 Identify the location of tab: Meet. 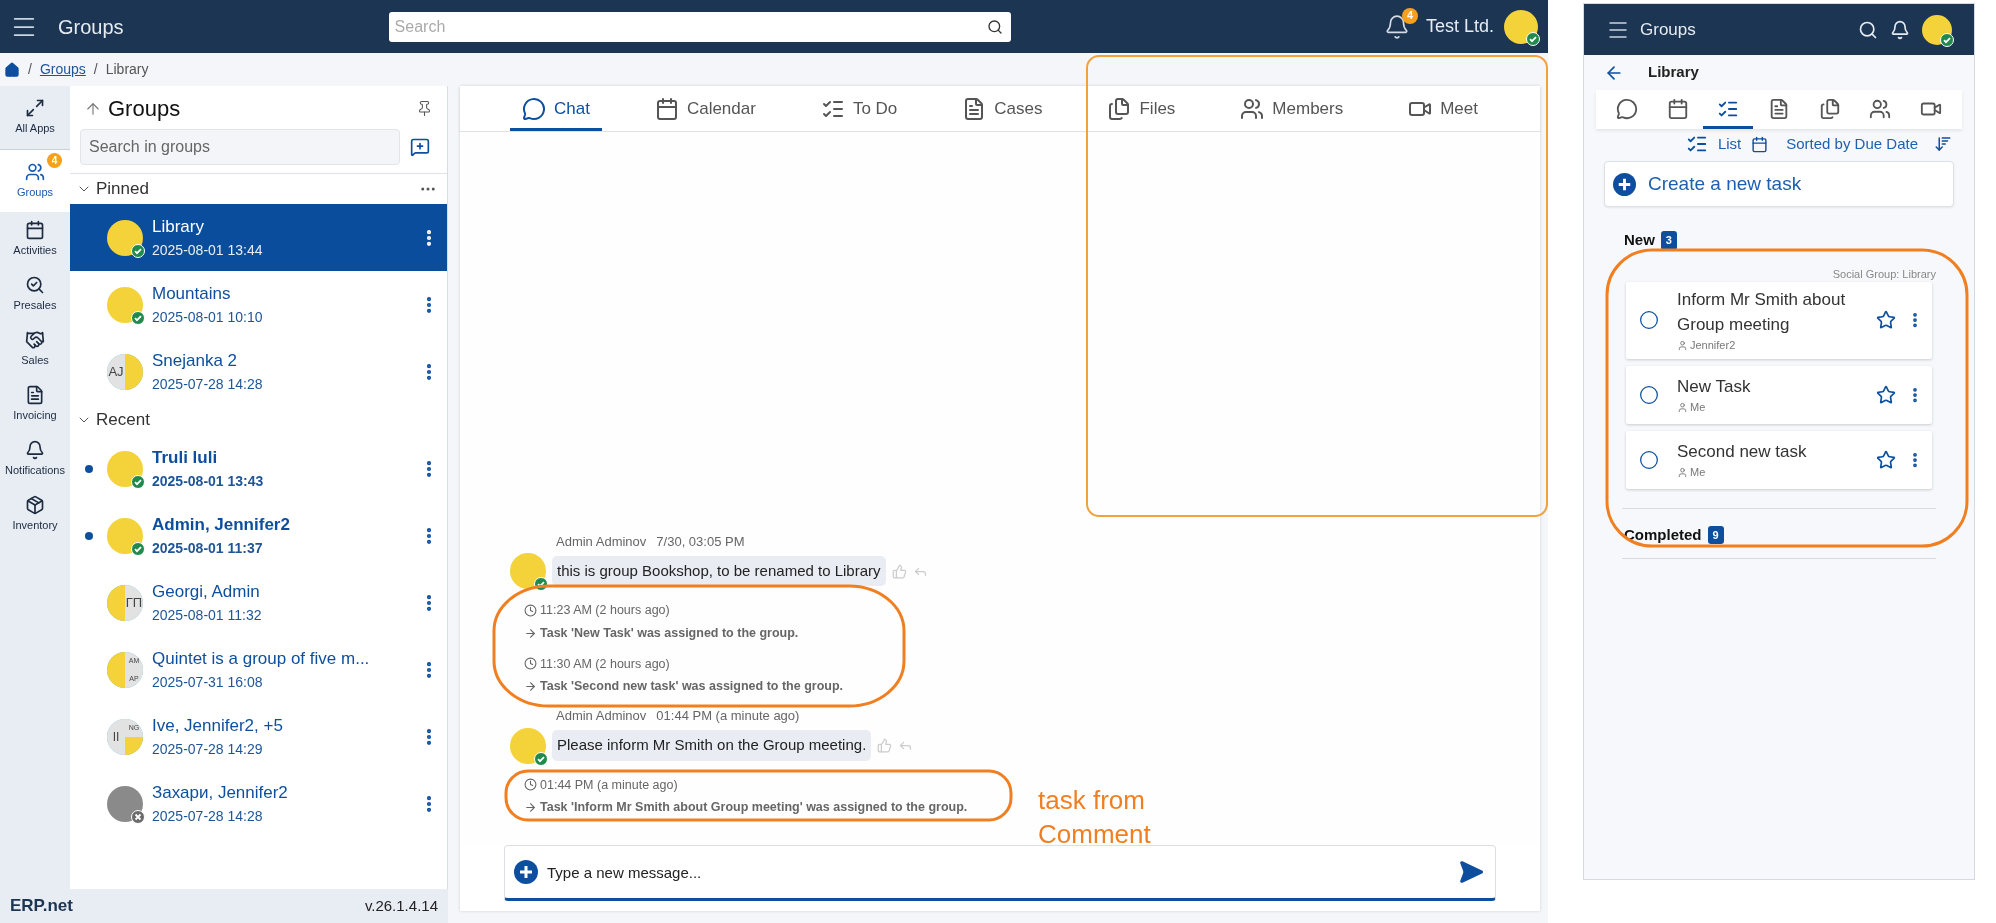
(1443, 110).